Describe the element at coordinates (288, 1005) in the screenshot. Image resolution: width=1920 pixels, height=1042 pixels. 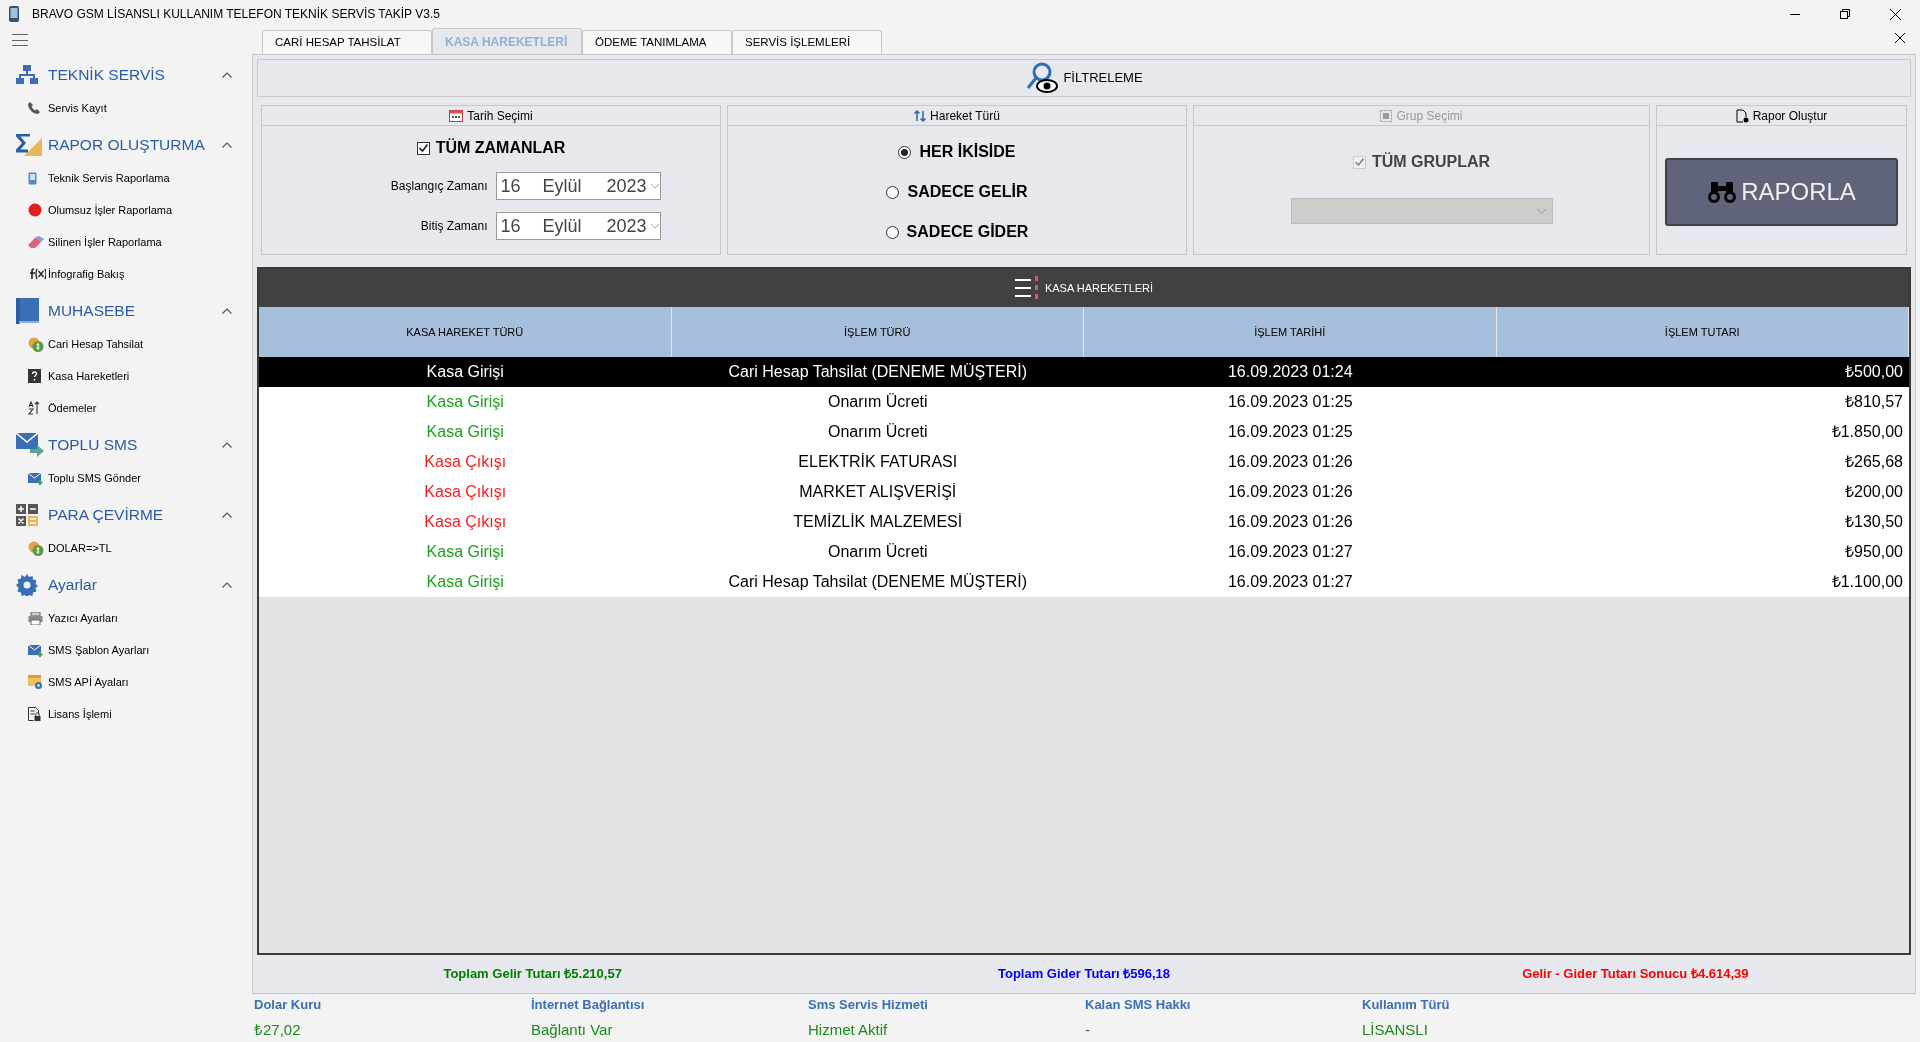
I see `status-label: Dolar Kuru` at that location.